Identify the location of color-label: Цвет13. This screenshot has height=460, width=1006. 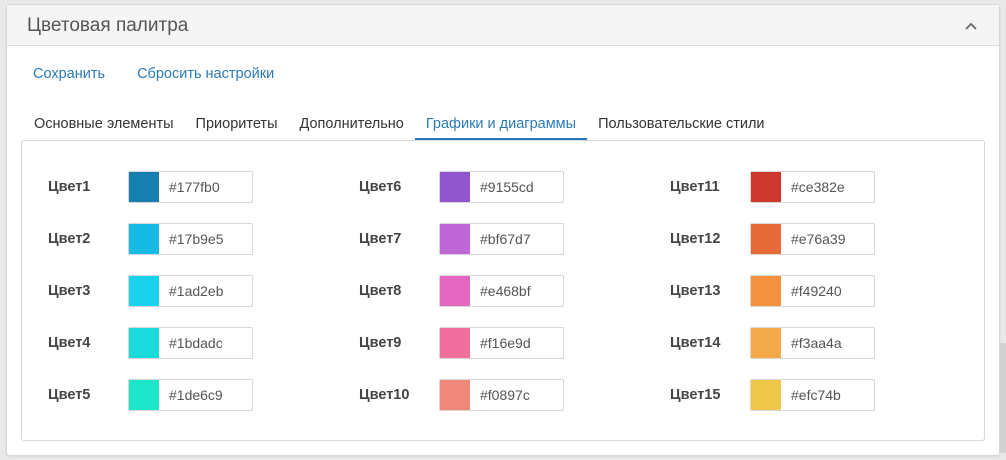
(695, 291).